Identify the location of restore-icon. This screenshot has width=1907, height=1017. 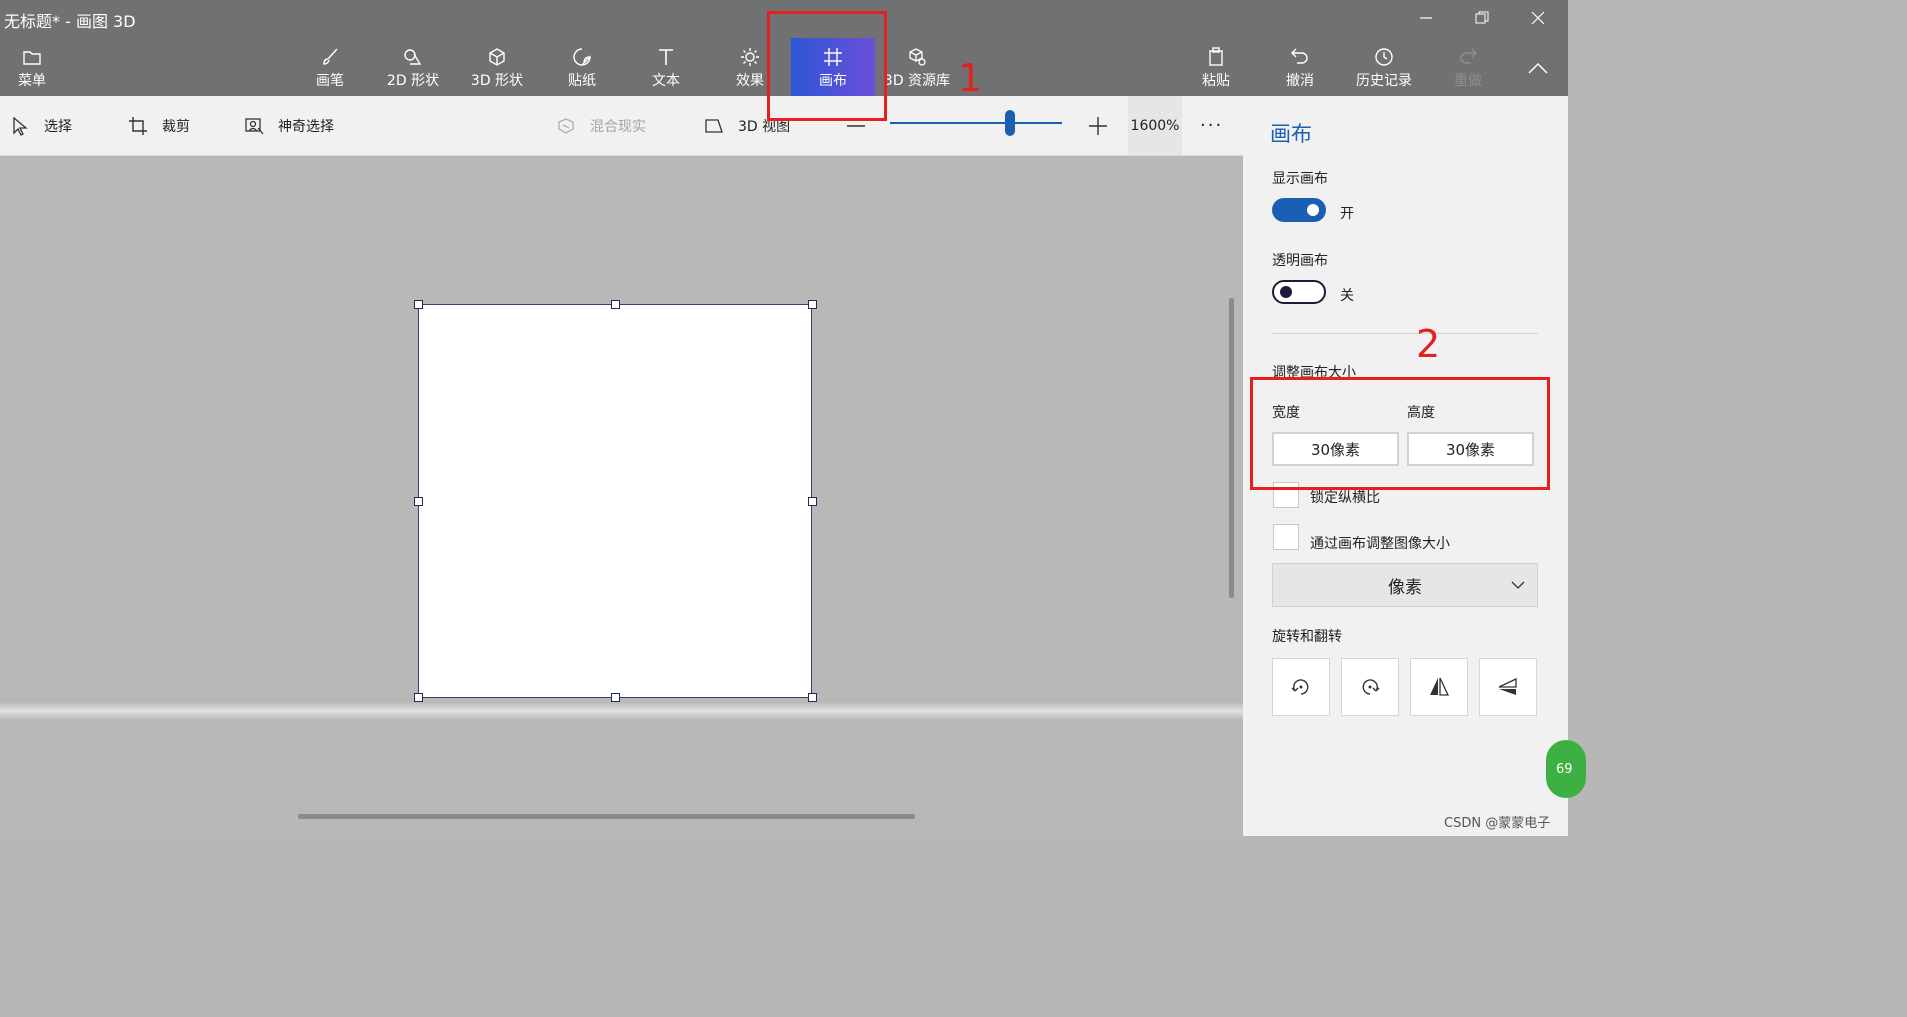
(1482, 17).